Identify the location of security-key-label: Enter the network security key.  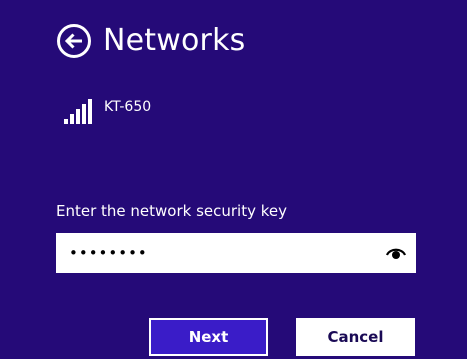
(172, 211).